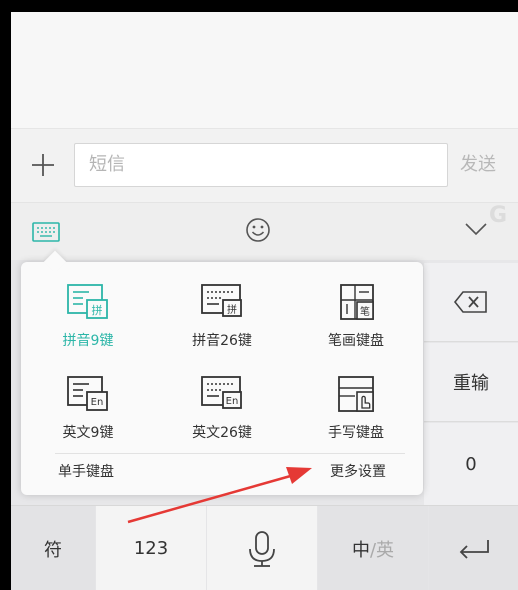 This screenshot has height=590, width=518. Describe the element at coordinates (485, 165) in the screenshot. I see `send-button: 发送` at that location.